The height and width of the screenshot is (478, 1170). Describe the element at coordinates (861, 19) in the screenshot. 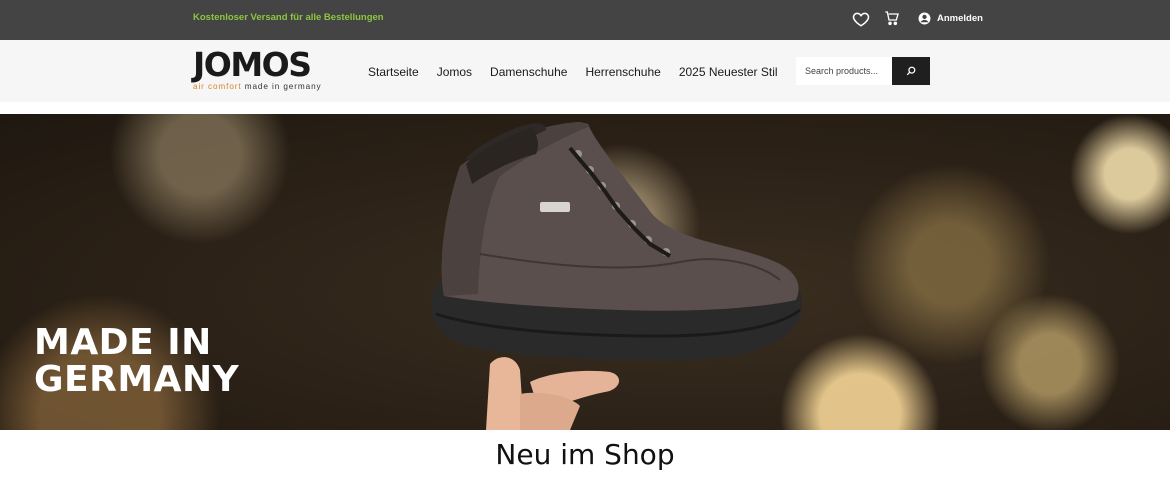

I see `heart-icon` at that location.